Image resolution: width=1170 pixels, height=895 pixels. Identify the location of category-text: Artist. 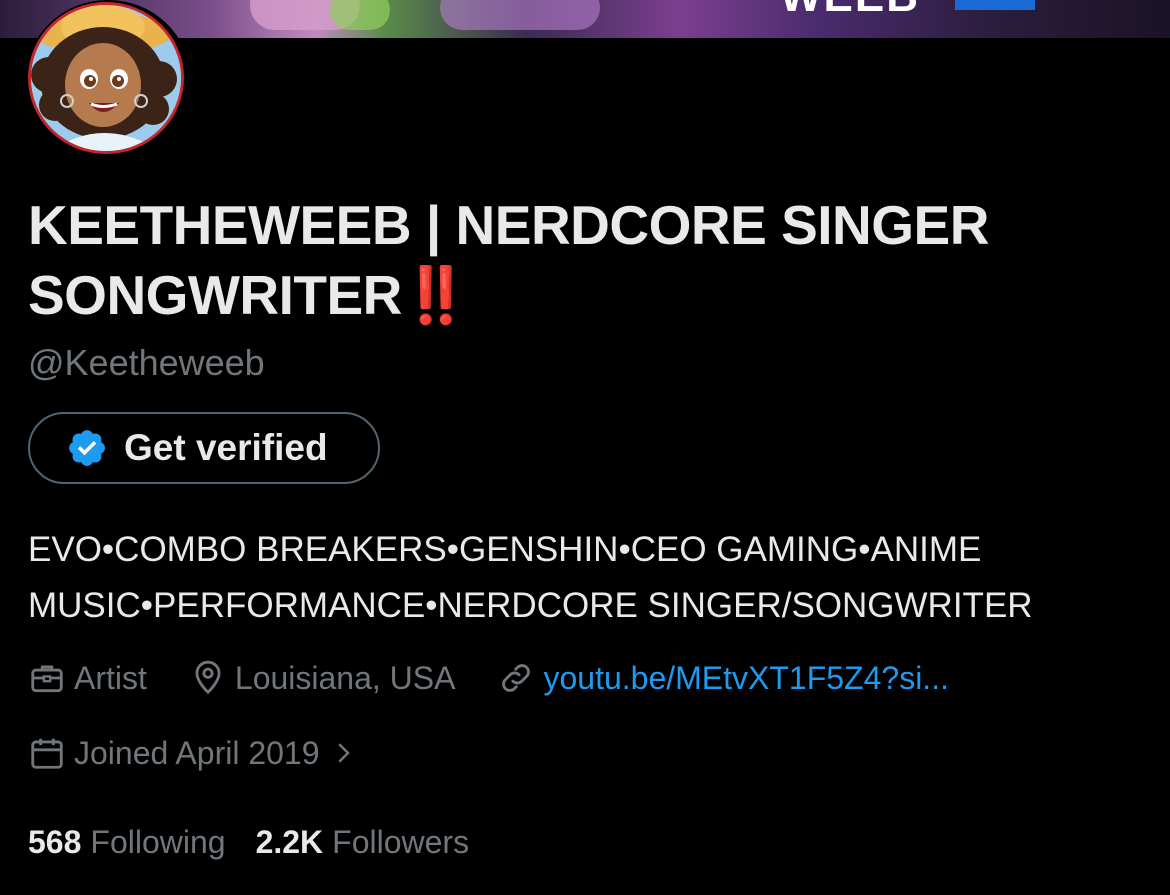
(110, 677).